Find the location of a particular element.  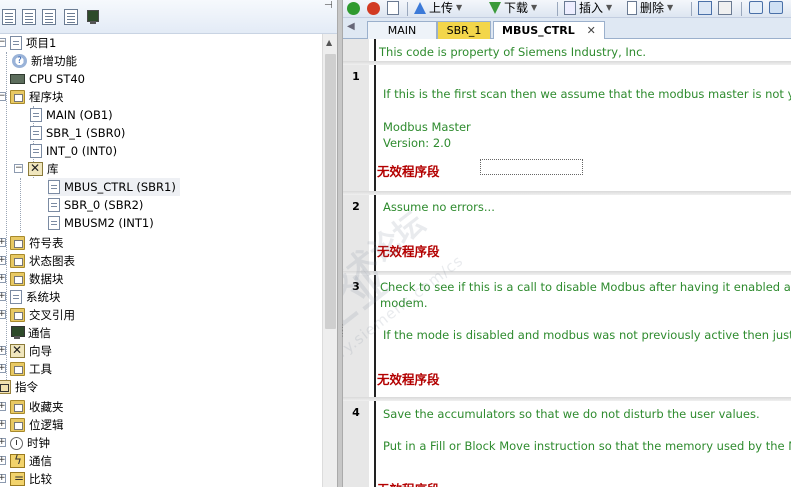

network-number: 4 is located at coordinates (356, 412).